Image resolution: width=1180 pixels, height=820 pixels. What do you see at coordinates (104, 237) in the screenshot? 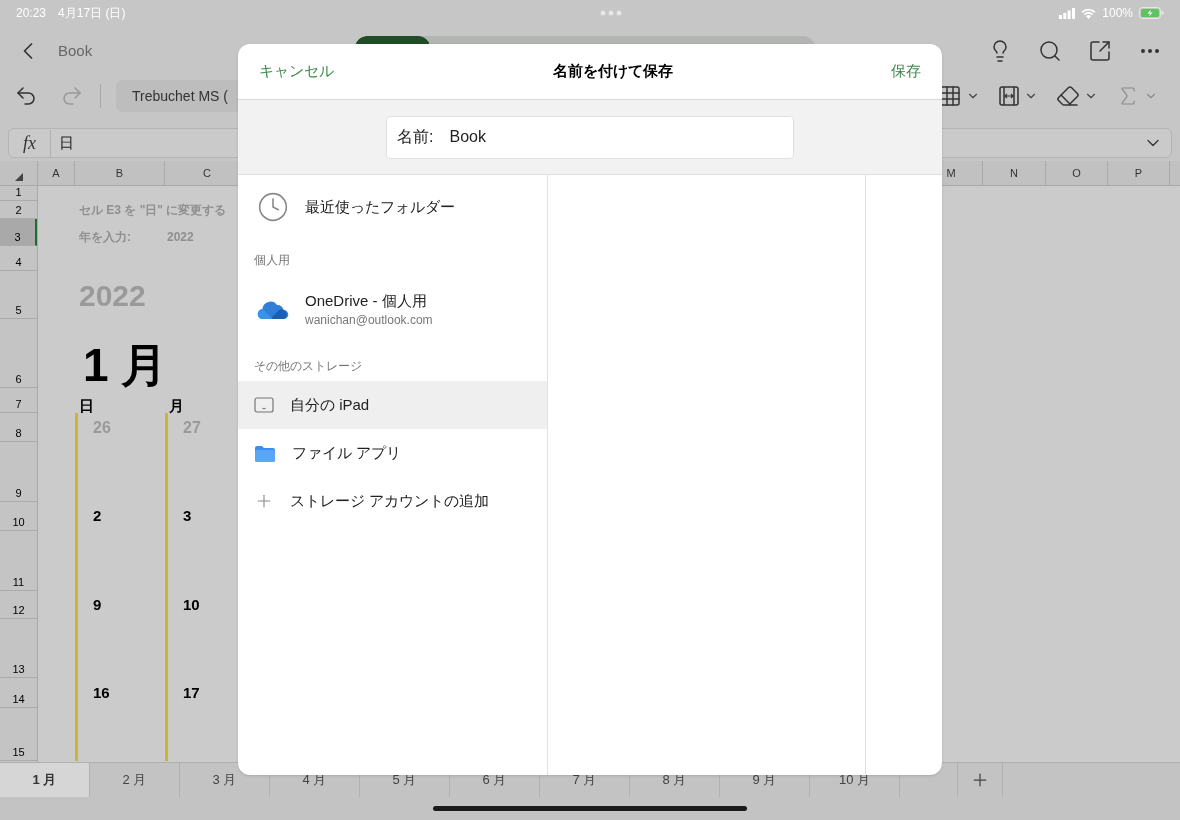
I see `cell-text: 年を入力:` at bounding box center [104, 237].